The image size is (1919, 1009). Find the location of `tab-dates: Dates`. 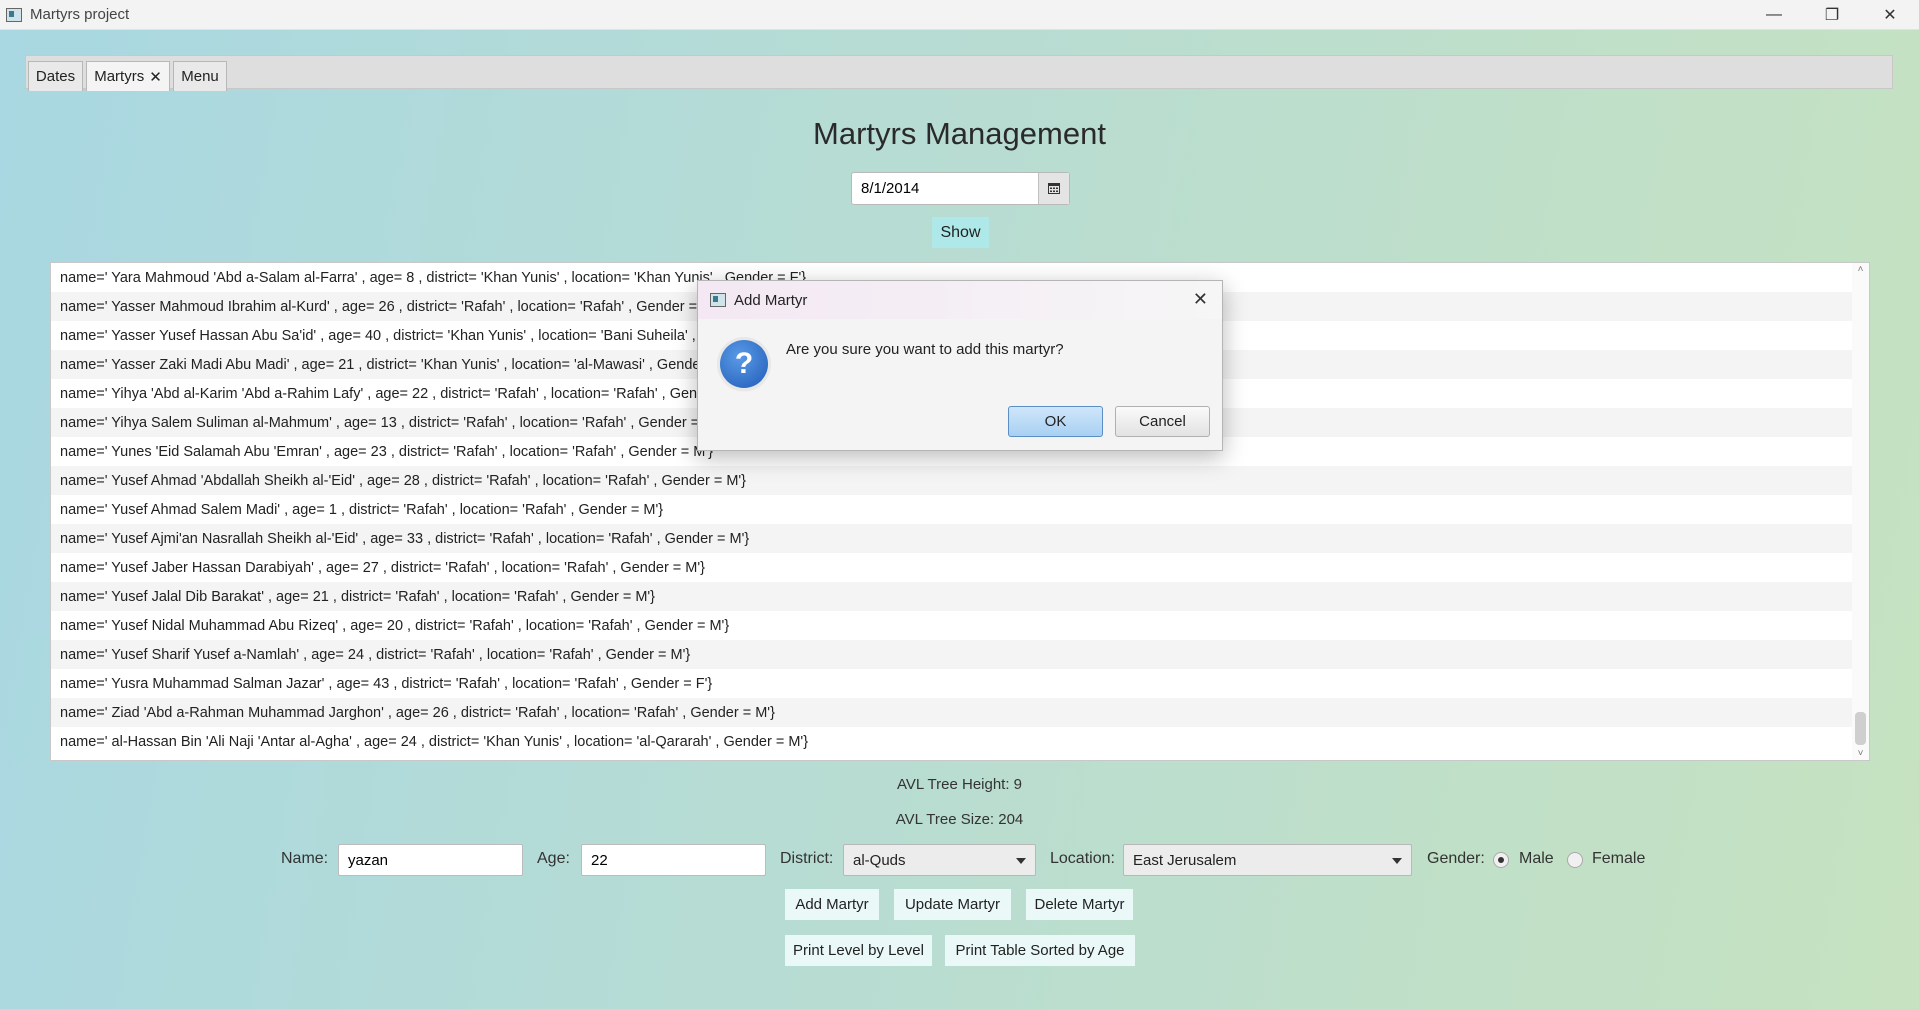

tab-dates: Dates is located at coordinates (55, 76).